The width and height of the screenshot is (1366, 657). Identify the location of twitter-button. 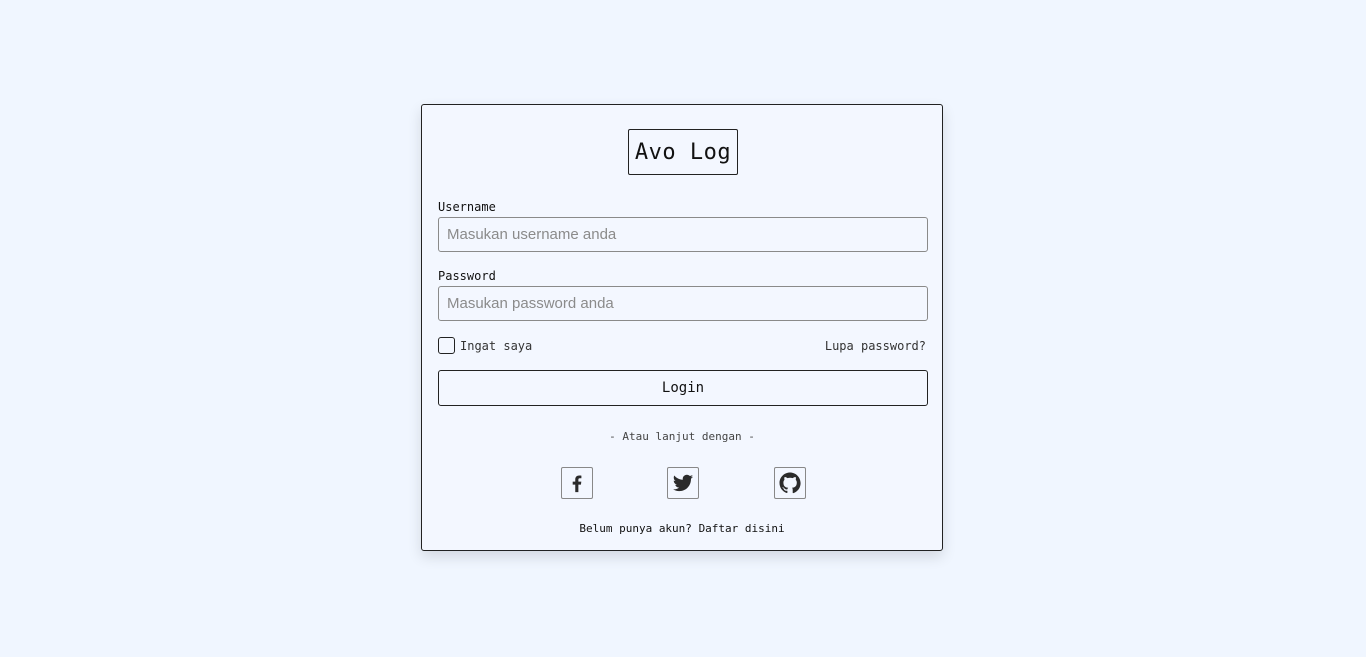
(683, 483).